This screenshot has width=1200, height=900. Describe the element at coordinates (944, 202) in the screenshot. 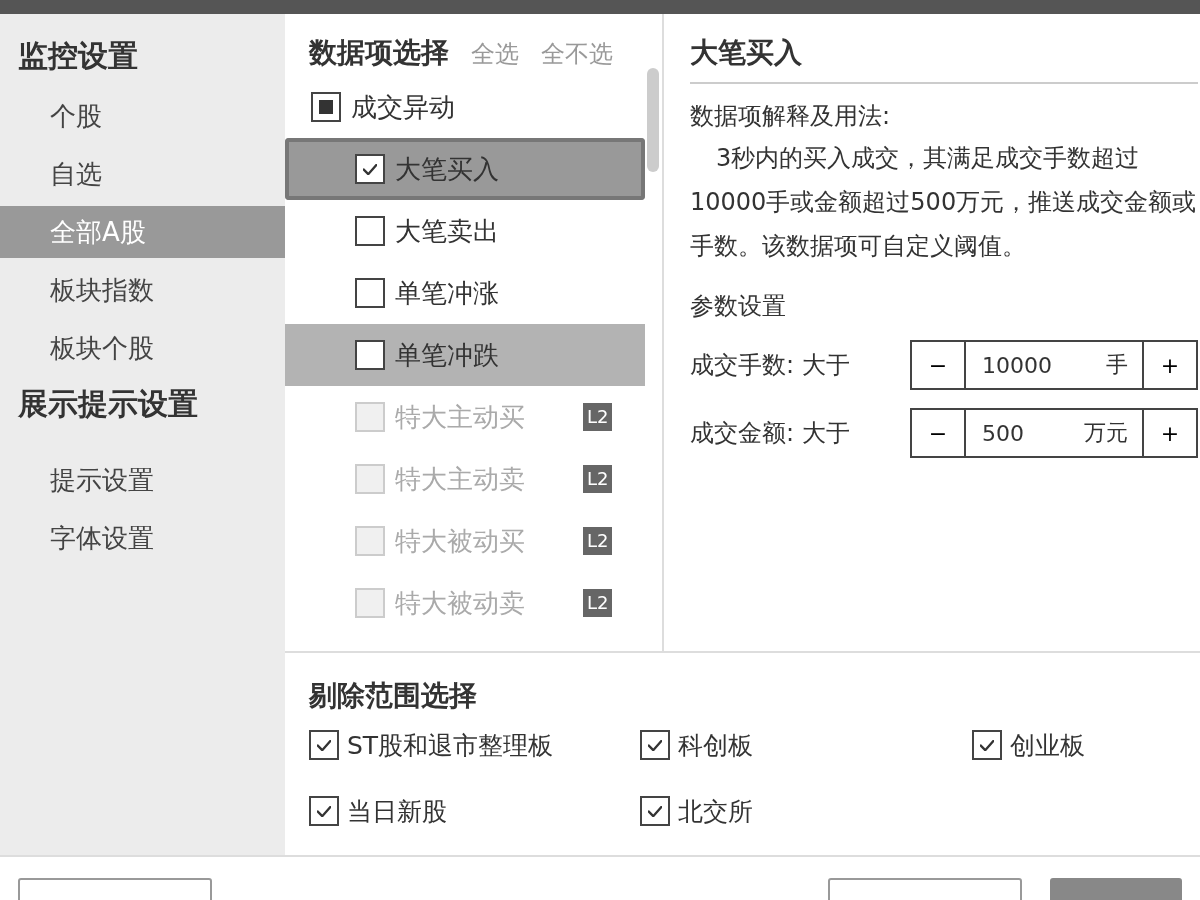

I see `explanation-text: 3秒内的买入成交，其满足成交手数超过10000手或金额超过500万元，推送成交金额或手数。该数据项可自定义阈值。` at that location.